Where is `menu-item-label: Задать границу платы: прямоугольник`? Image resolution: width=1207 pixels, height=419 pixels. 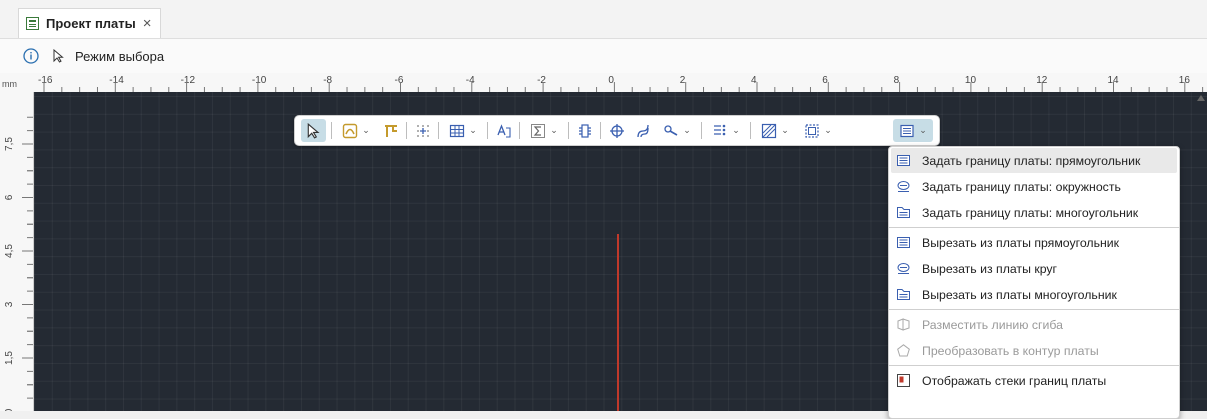 menu-item-label: Задать границу платы: прямоугольник is located at coordinates (1031, 160).